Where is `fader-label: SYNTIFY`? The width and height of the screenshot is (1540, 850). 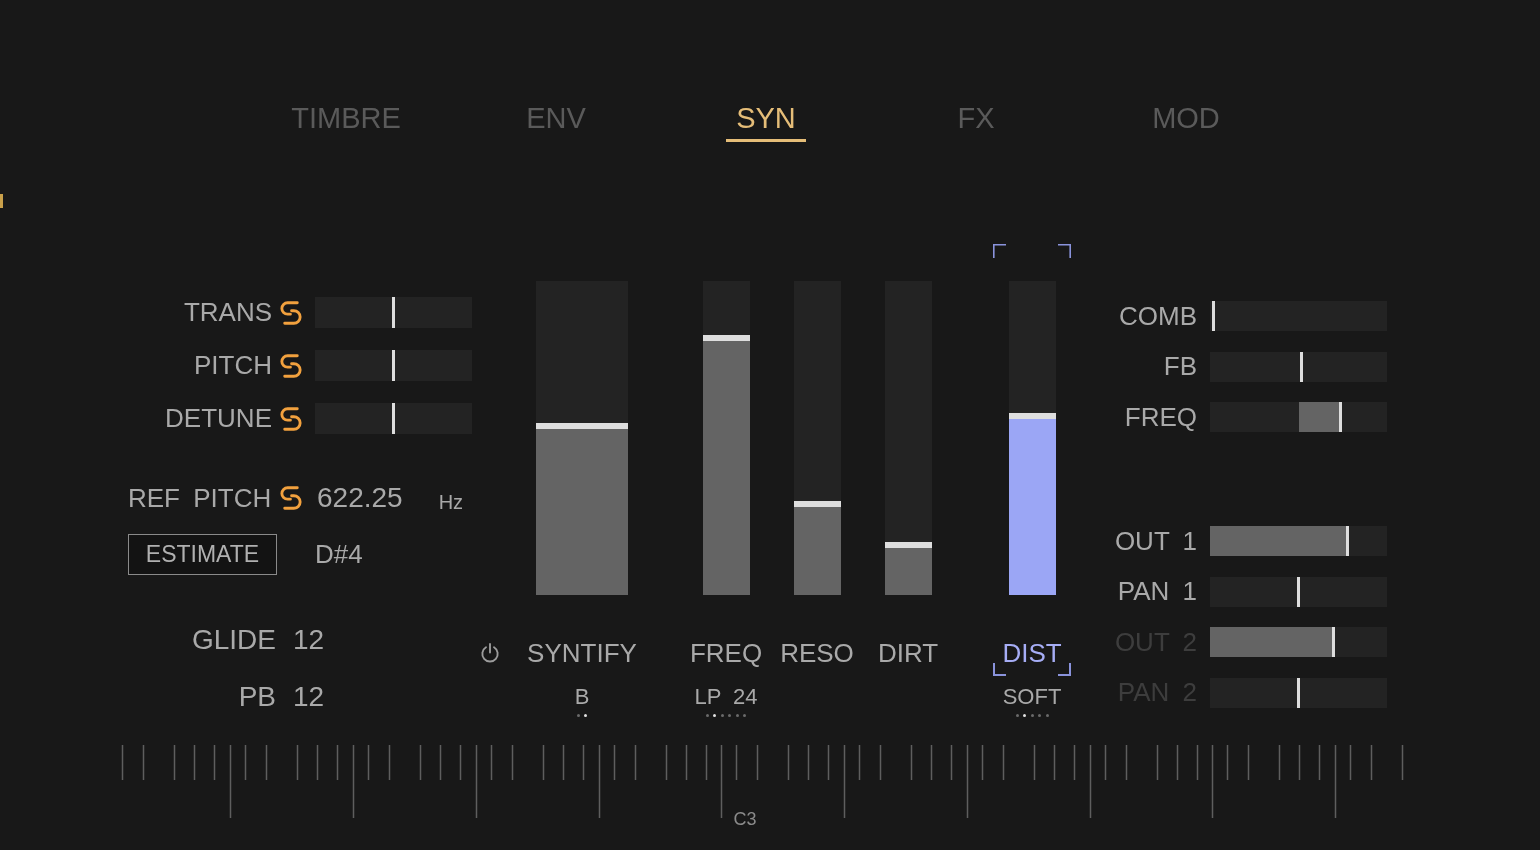 fader-label: SYNTIFY is located at coordinates (582, 653).